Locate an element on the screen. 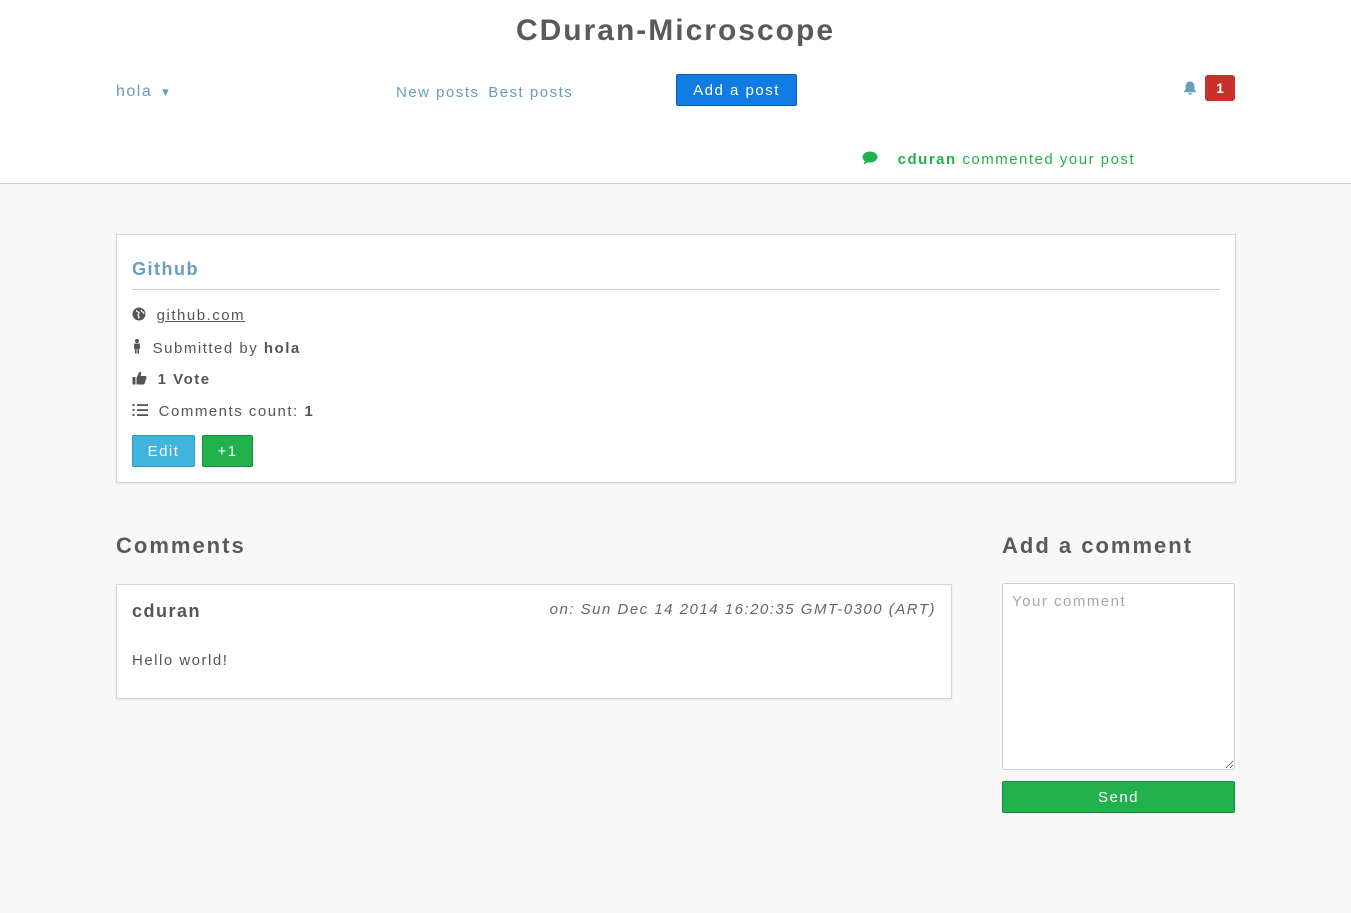  nav-new-posts: New posts is located at coordinates (438, 92).